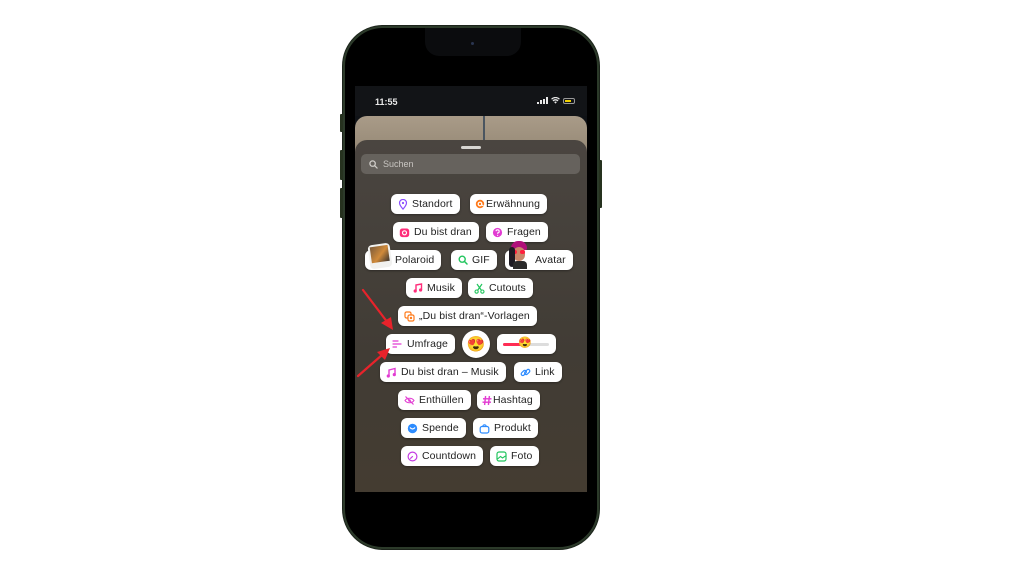 The image size is (1024, 576). I want to click on photo-icon, so click(501, 456).